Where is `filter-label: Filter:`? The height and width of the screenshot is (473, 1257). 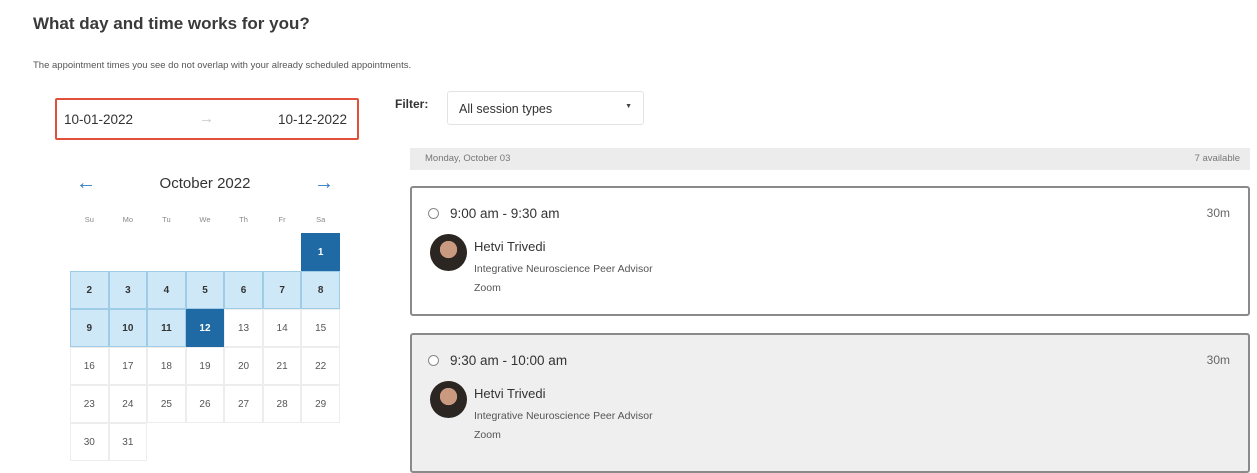 filter-label: Filter: is located at coordinates (412, 104).